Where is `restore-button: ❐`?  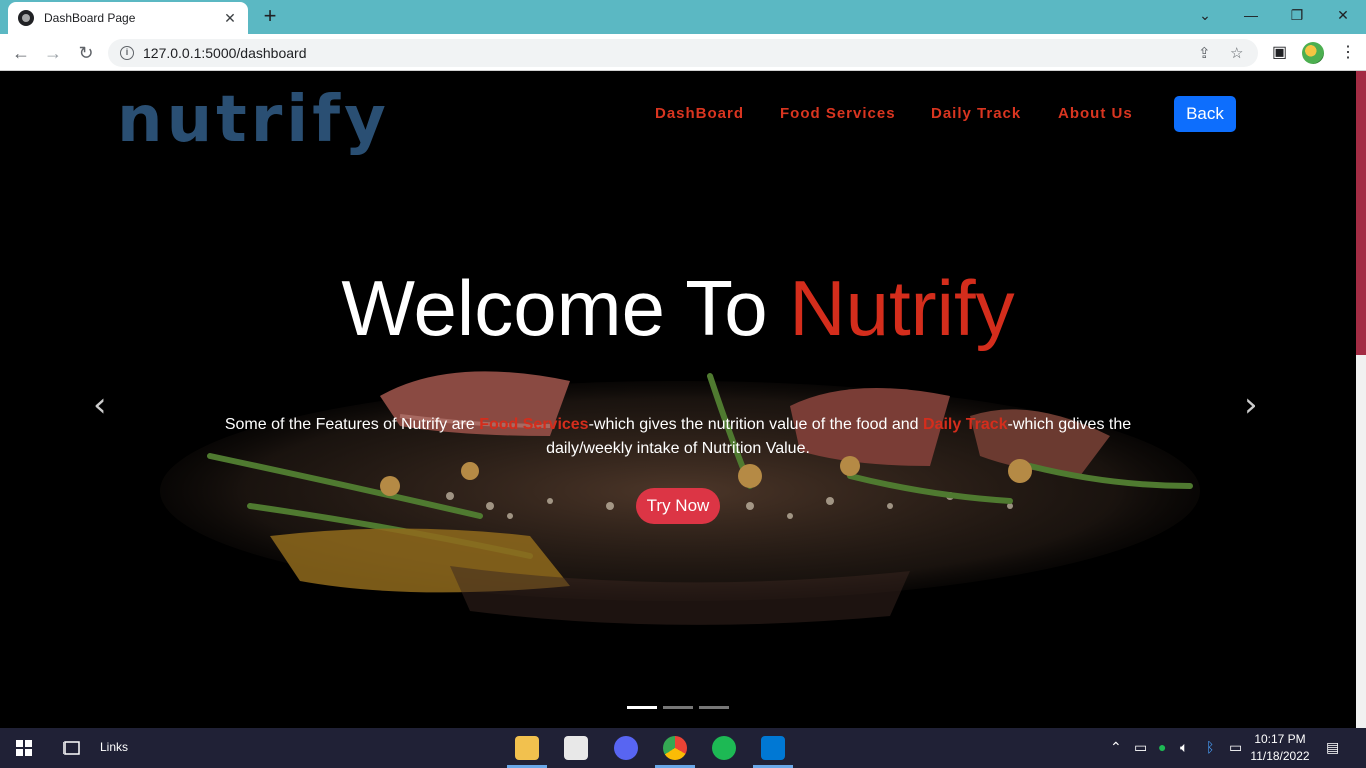 restore-button: ❐ is located at coordinates (1297, 15).